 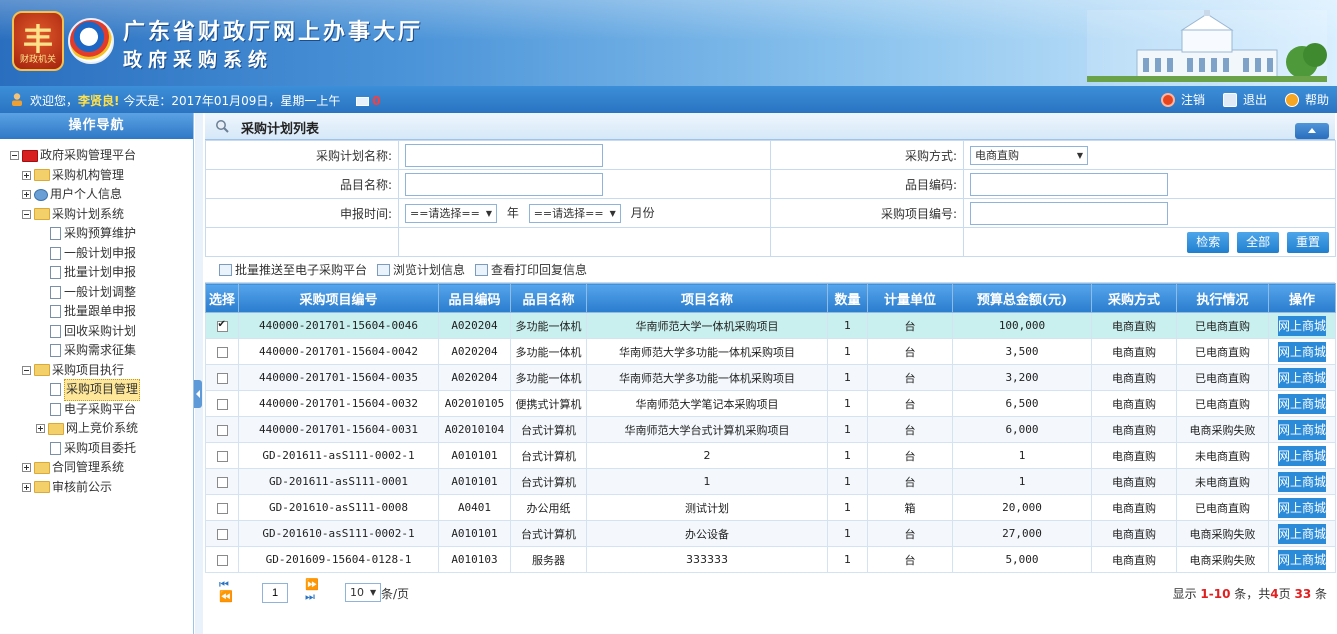 What do you see at coordinates (96, 429) in the screenshot?
I see `tree-node-bidding: 网上竞价系统` at bounding box center [96, 429].